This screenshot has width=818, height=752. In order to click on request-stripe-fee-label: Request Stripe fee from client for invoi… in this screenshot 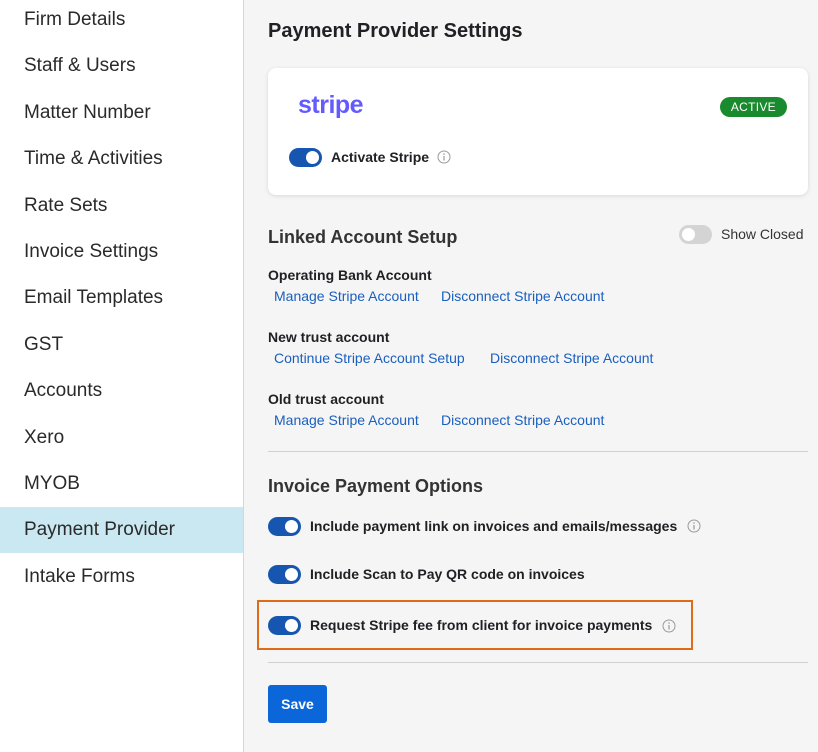, I will do `click(481, 625)`.